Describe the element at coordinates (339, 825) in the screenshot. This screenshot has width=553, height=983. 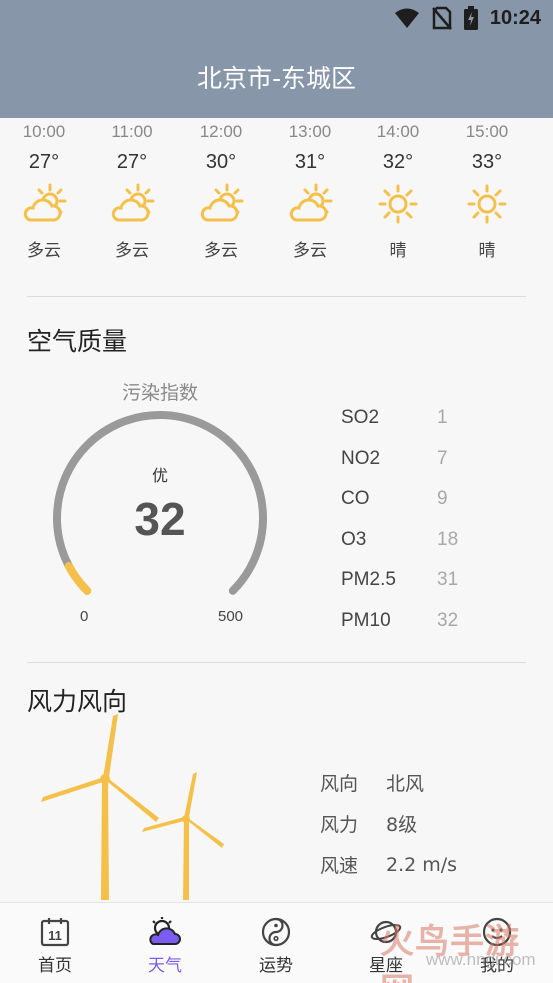
I see `wind-key: 风力` at that location.